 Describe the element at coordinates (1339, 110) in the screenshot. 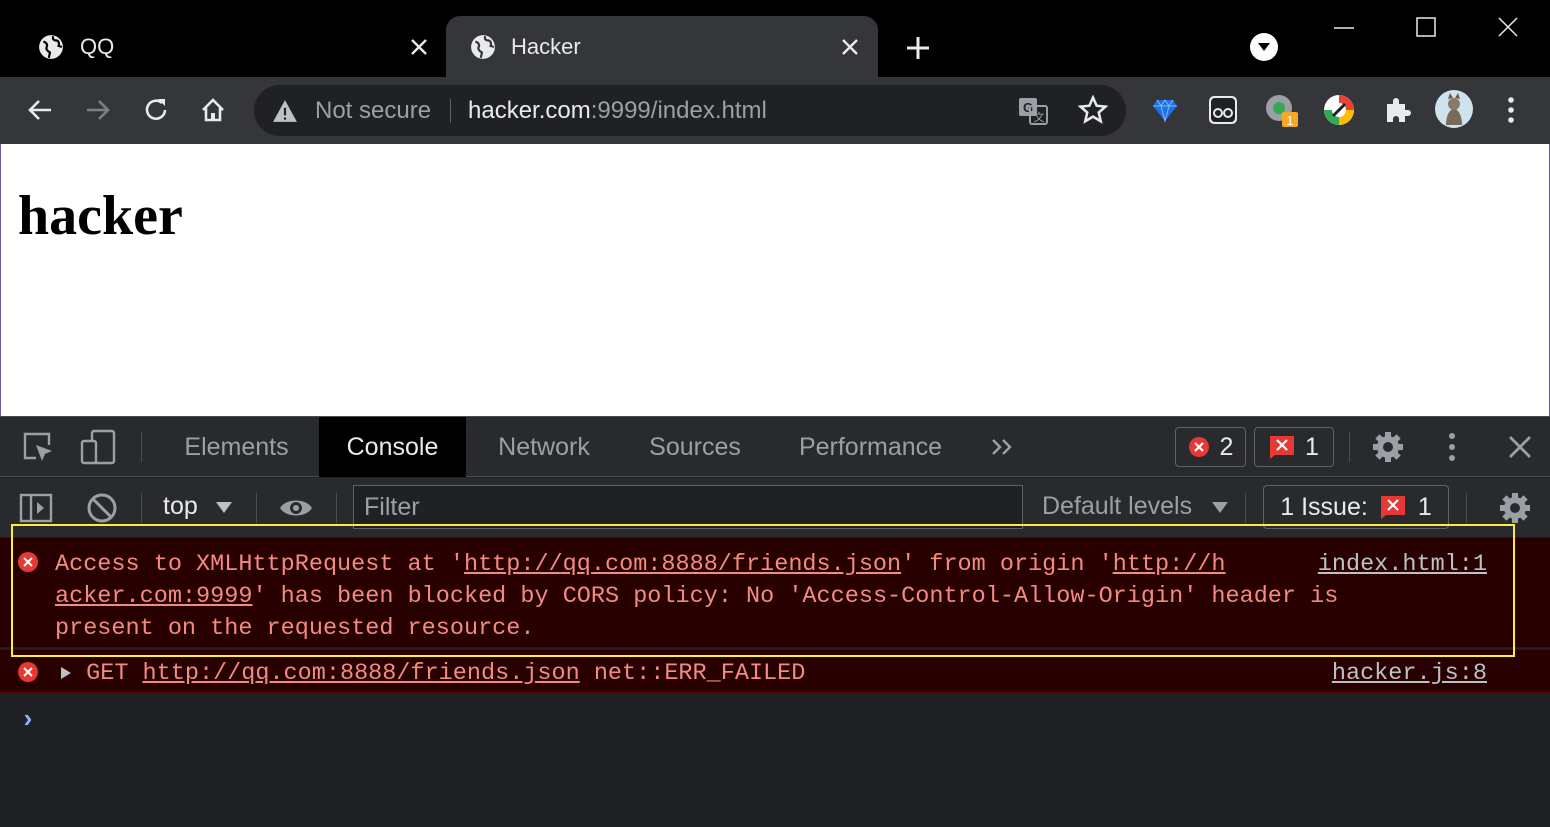

I see `color-picker-extension-icon` at that location.